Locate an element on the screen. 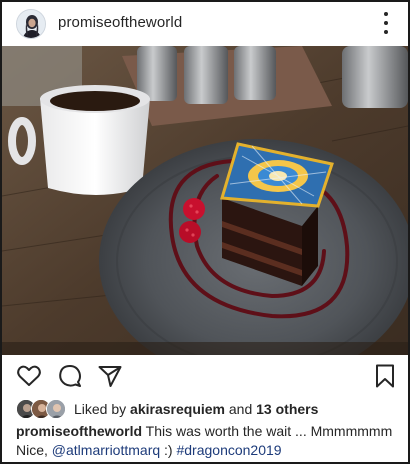  likes-joiner: and is located at coordinates (240, 409).